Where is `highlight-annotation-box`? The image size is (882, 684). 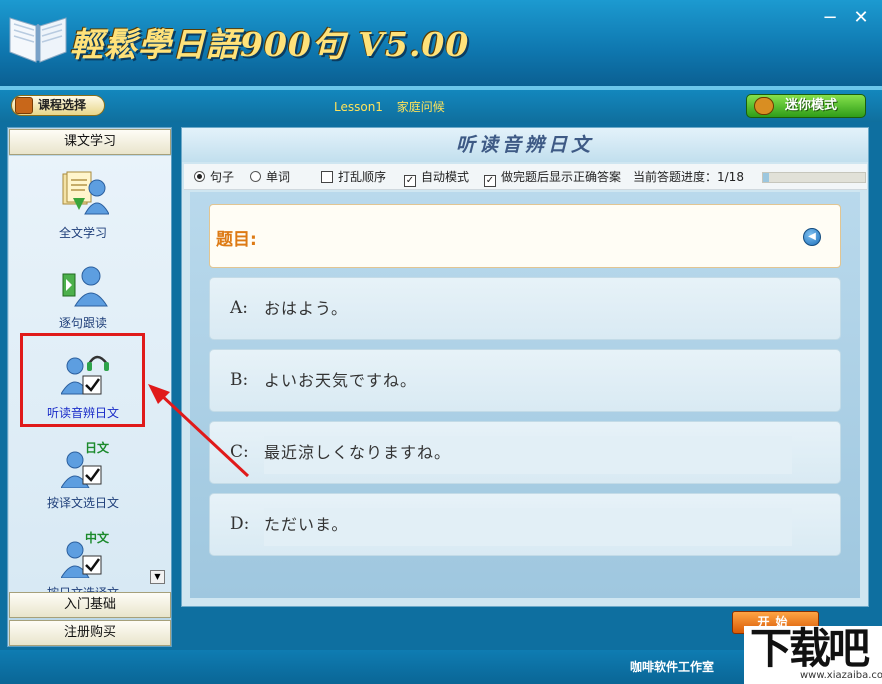
highlight-annotation-box is located at coordinates (82, 380).